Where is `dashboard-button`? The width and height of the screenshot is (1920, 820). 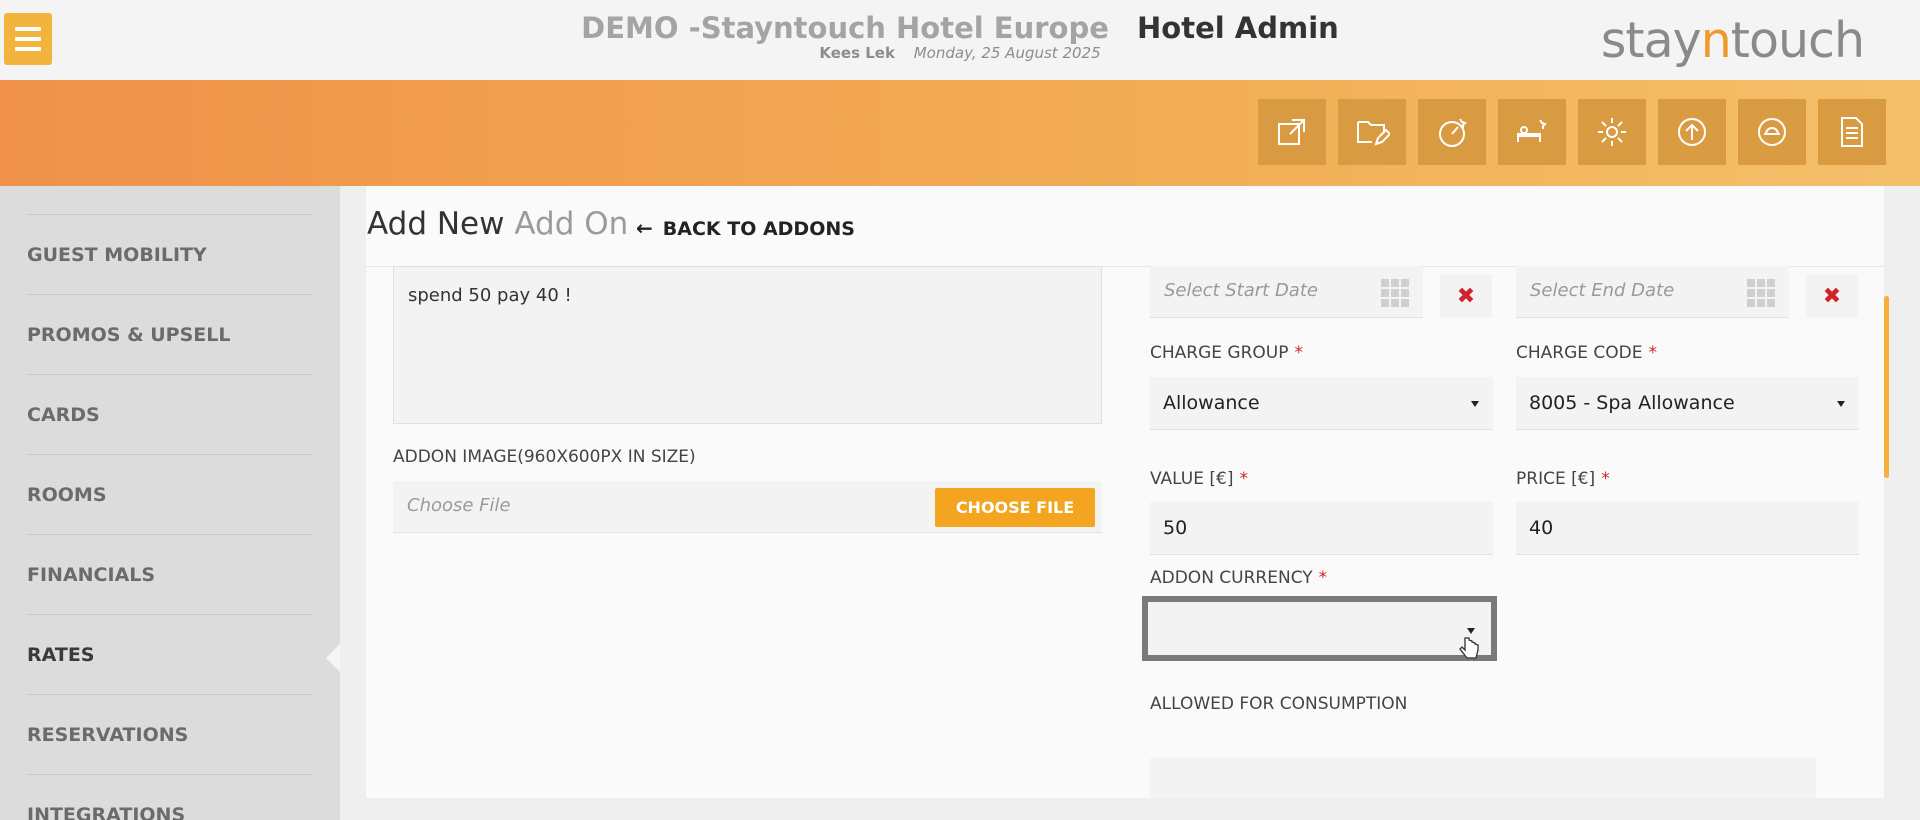 dashboard-button is located at coordinates (1452, 132).